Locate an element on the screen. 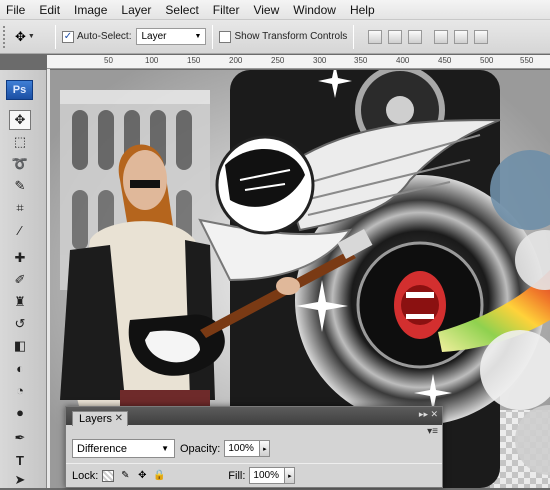 This screenshot has height=490, width=550. fill-label: Fill: is located at coordinates (237, 475).